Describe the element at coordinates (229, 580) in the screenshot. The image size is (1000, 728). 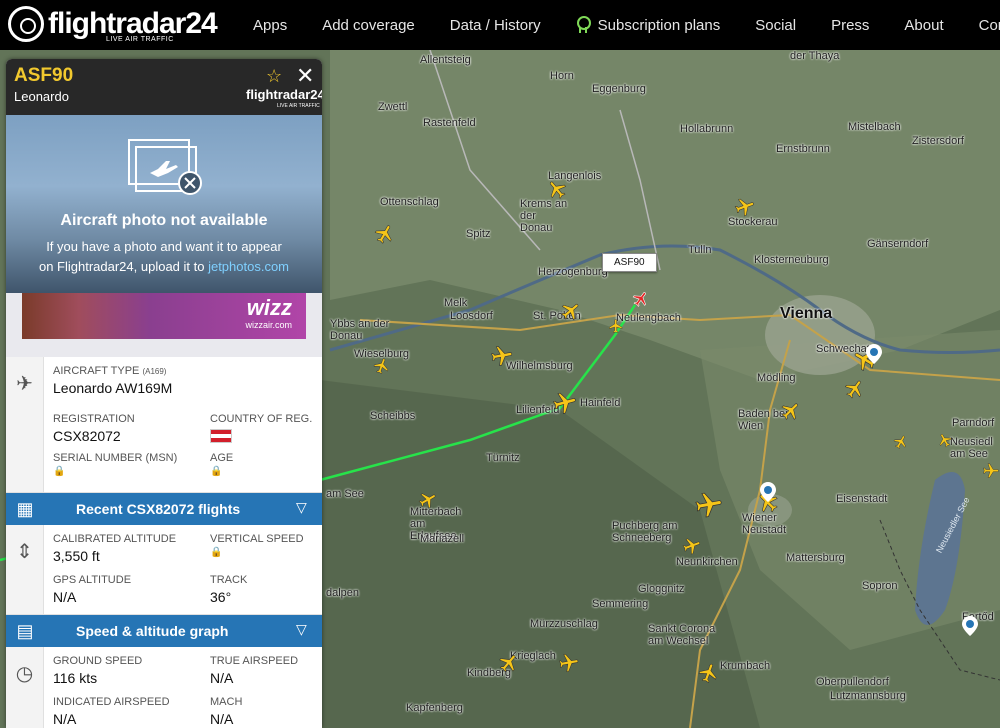
I see `track-label: TRACK` at that location.